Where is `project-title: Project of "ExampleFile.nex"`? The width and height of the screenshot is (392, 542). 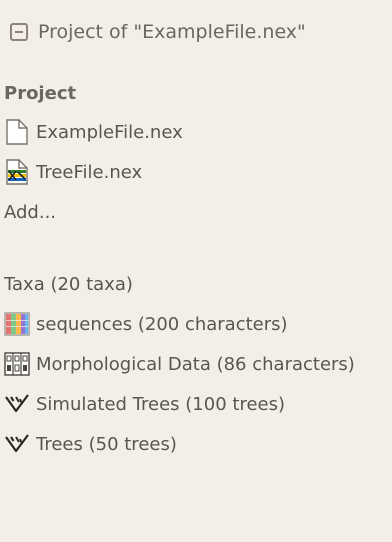
project-title: Project of "ExampleFile.nex" is located at coordinates (172, 32).